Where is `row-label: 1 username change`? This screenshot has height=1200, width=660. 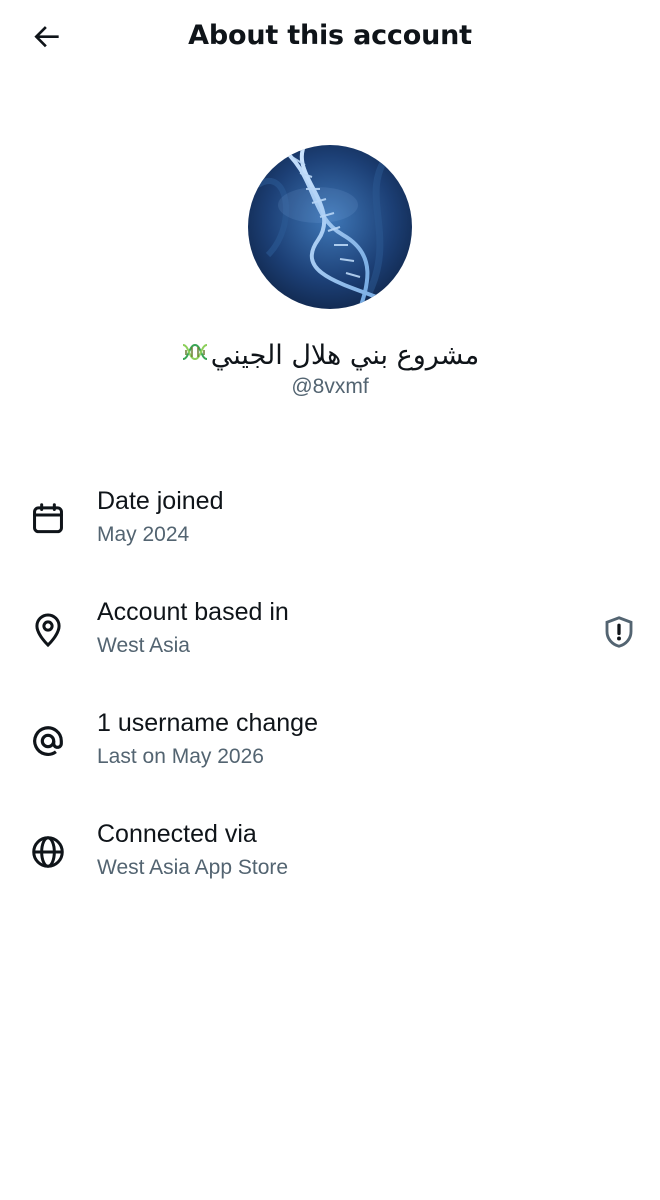 row-label: 1 username change is located at coordinates (207, 723).